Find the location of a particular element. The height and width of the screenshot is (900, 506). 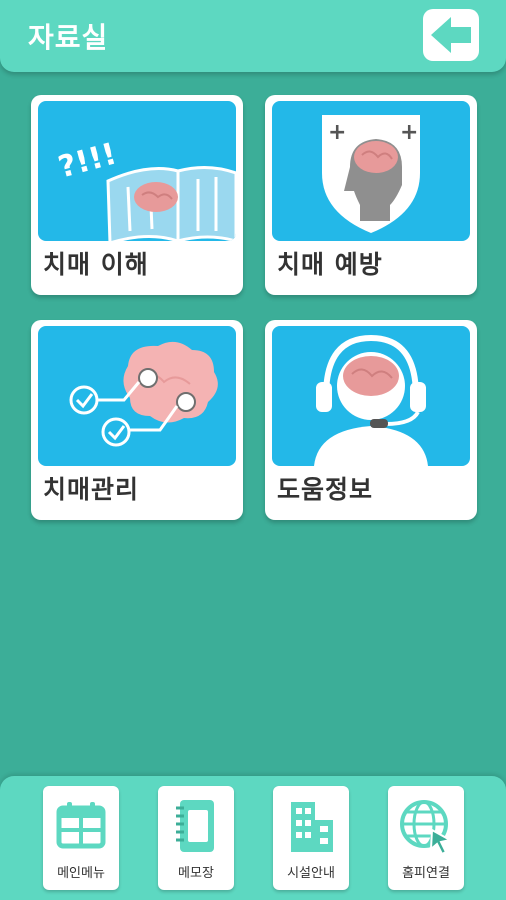

card-dementia-understanding: ?!!! 치매 이해 is located at coordinates (137, 195).